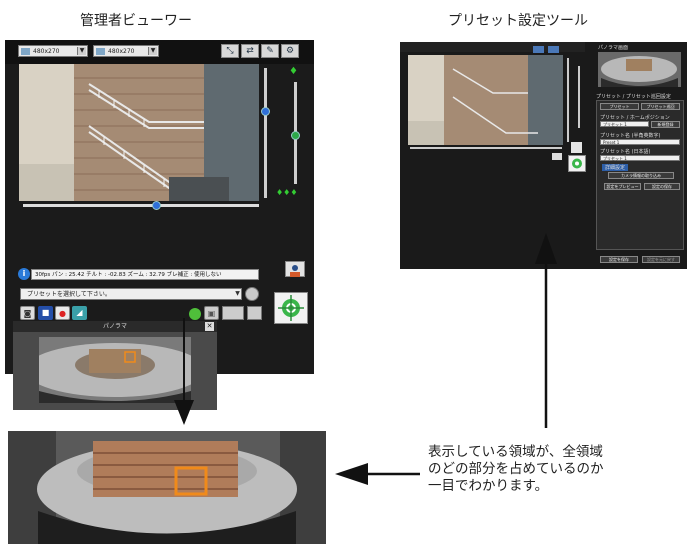 This screenshot has width=700, height=544. I want to click on down-arrow-head, so click(184, 412).